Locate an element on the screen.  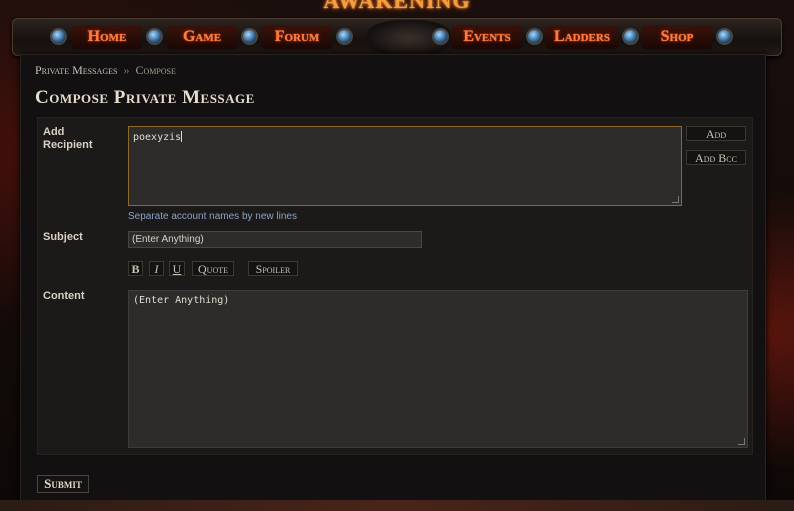
nav-shop: Shop is located at coordinates (677, 37).